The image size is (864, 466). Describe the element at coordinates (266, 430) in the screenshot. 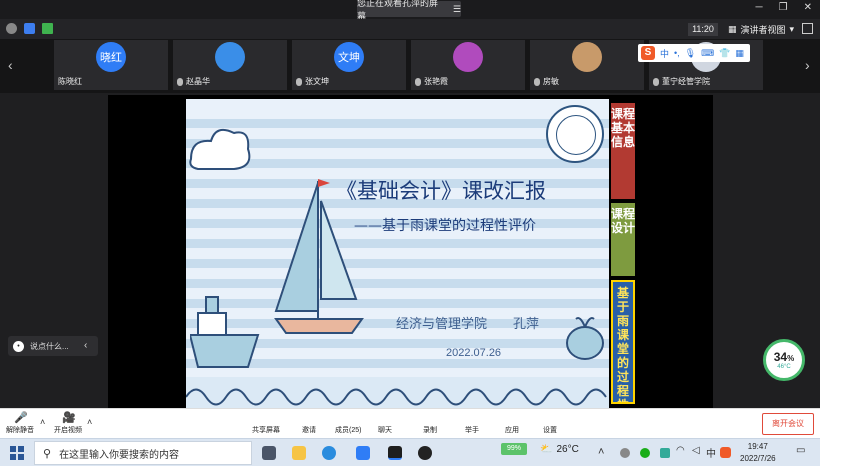

I see `share-label: 共享屏幕` at that location.